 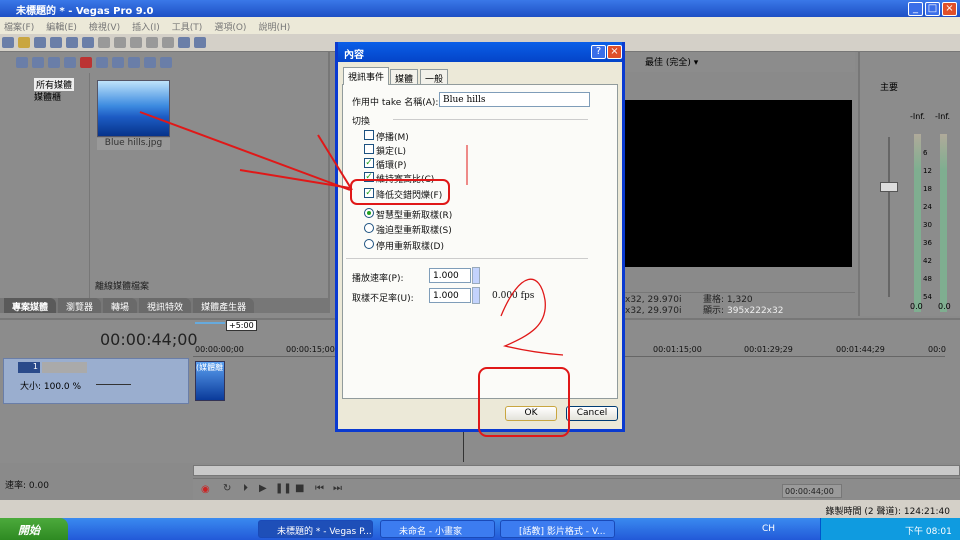 What do you see at coordinates (714, 311) in the screenshot?
I see `display-label: 顯示:` at bounding box center [714, 311].